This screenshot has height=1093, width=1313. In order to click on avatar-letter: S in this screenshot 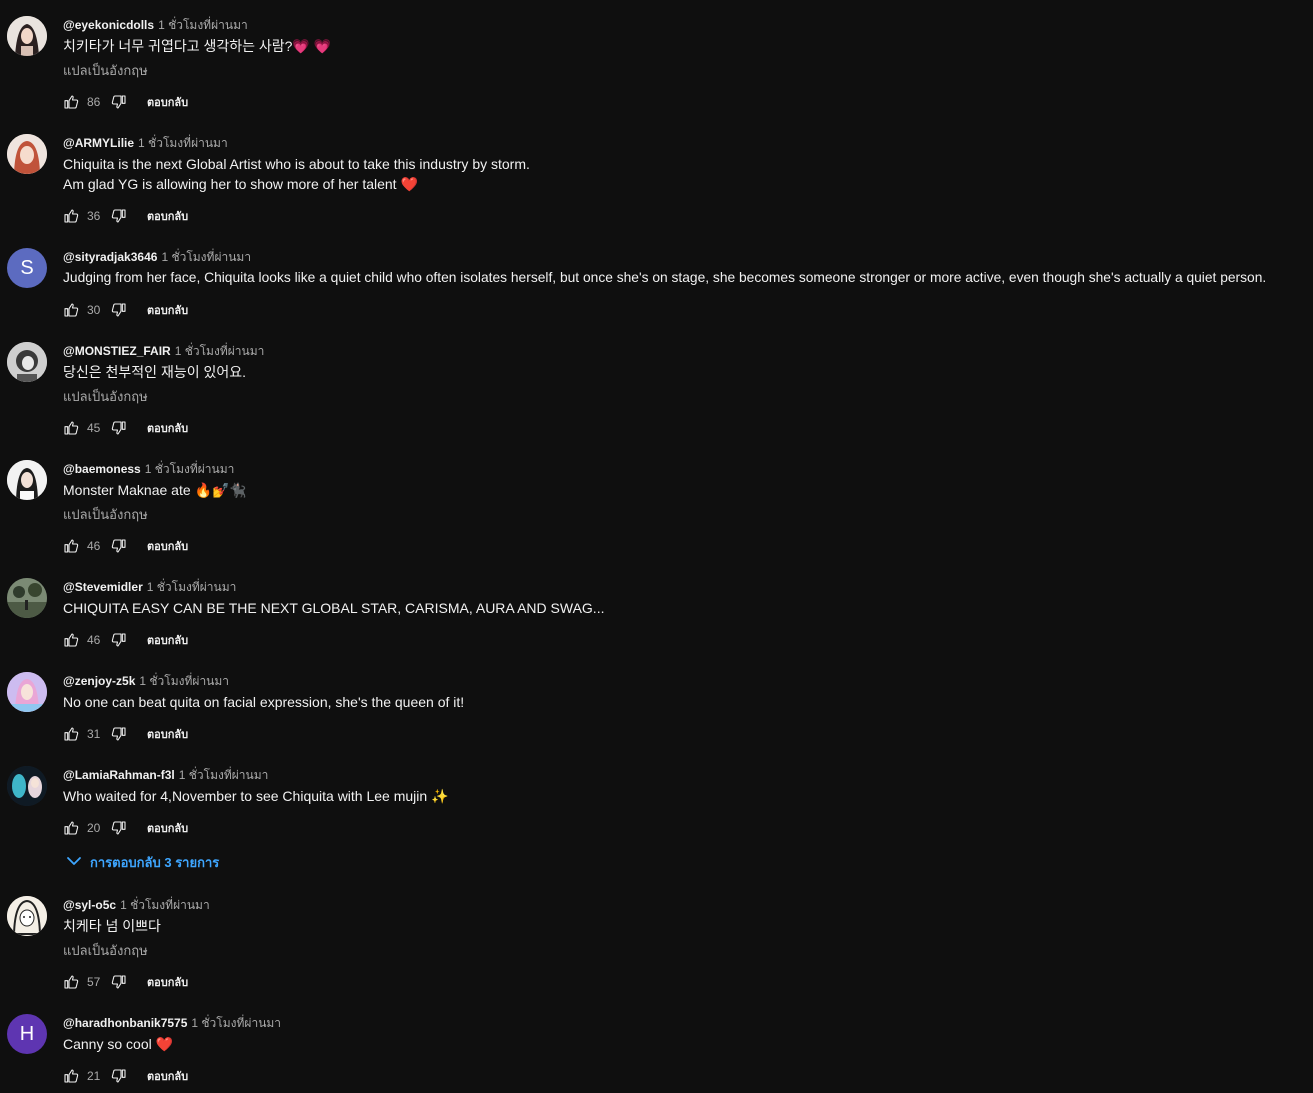, I will do `click(27, 267)`.